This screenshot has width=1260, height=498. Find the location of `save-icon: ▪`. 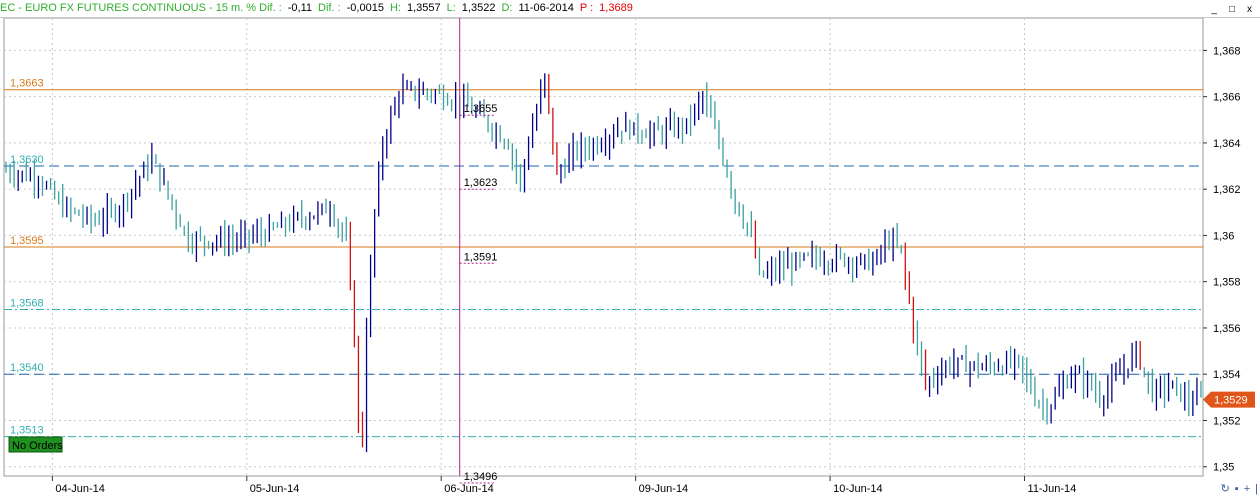

save-icon: ▪ is located at coordinates (1237, 489).